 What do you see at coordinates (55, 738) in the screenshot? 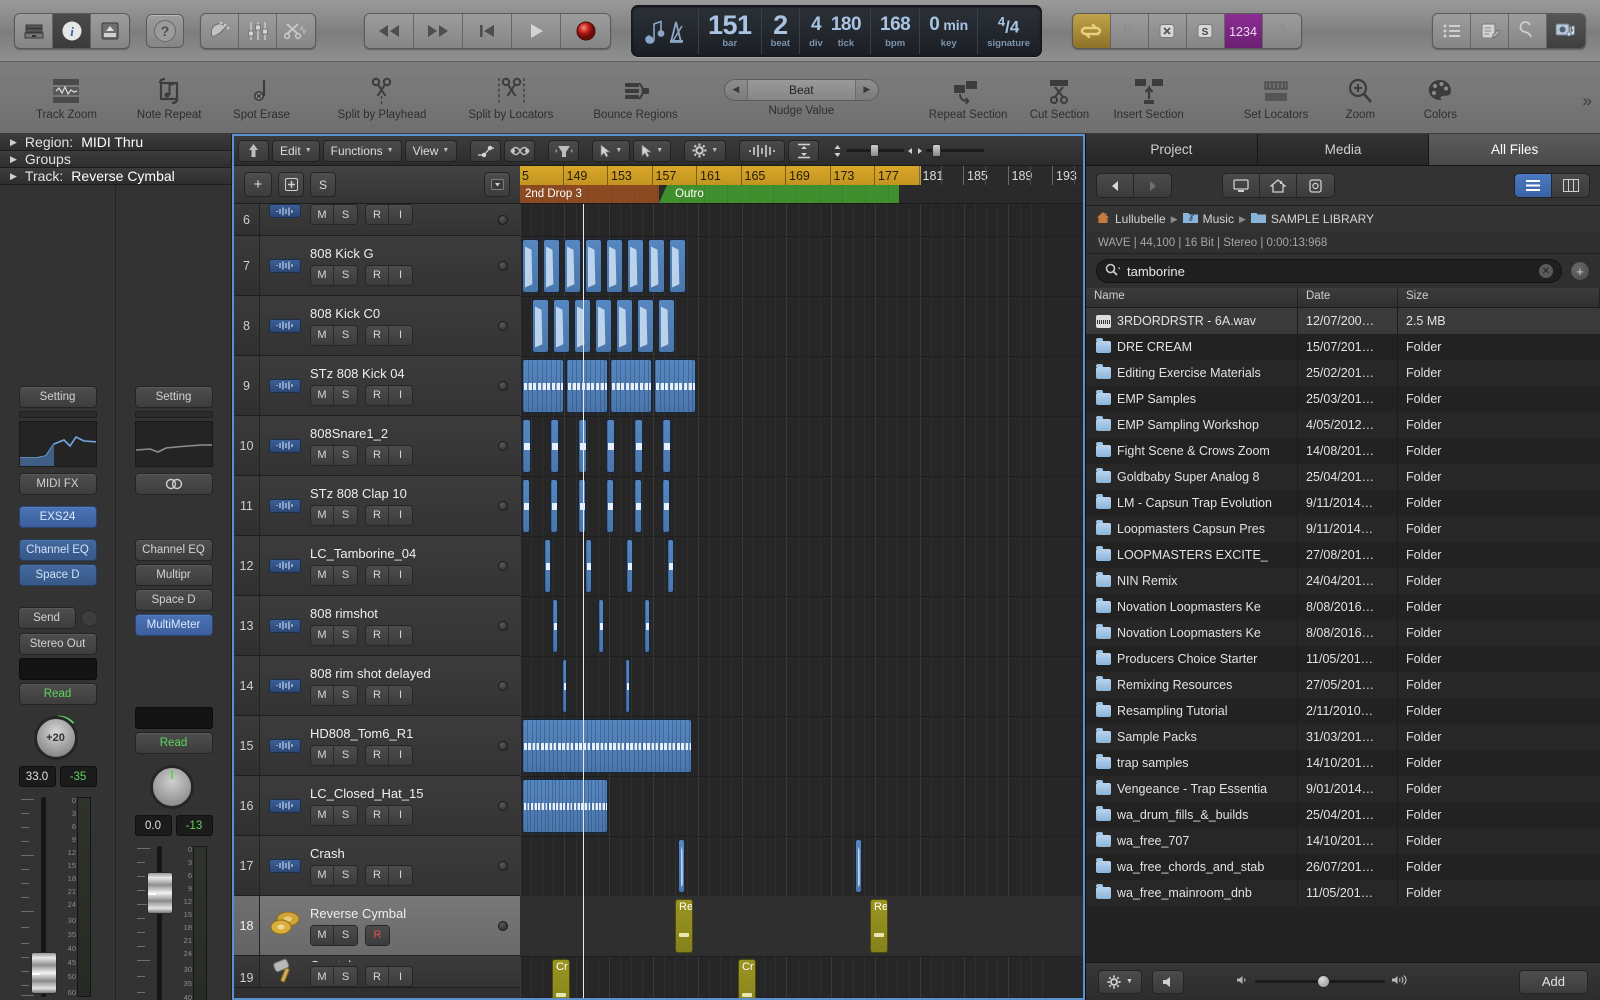
I see `pan-knob-body: +20` at bounding box center [55, 738].